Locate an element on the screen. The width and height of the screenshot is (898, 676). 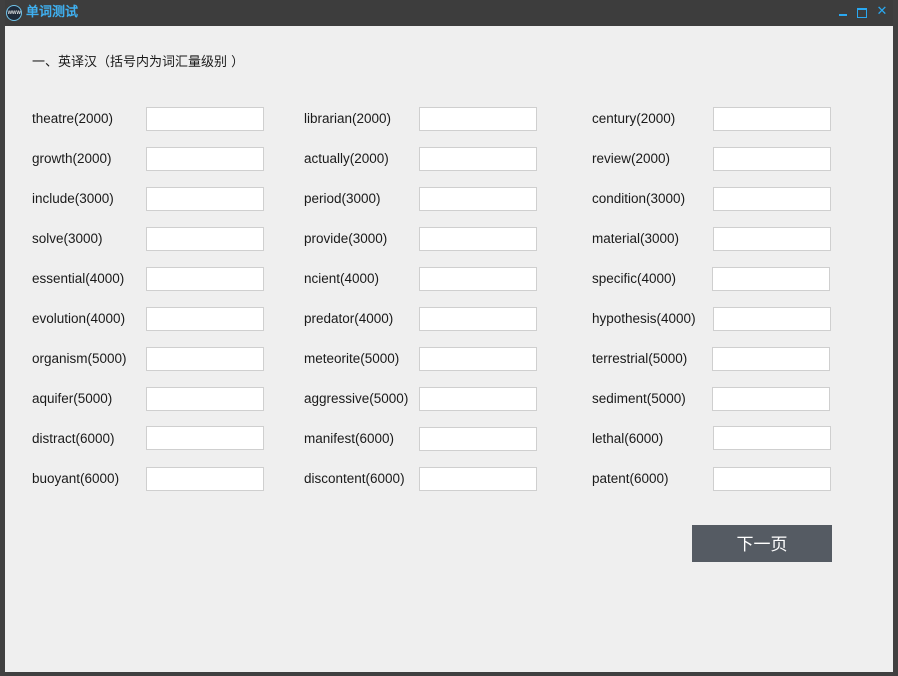
word-label: organism(5000) is located at coordinates (79, 358).